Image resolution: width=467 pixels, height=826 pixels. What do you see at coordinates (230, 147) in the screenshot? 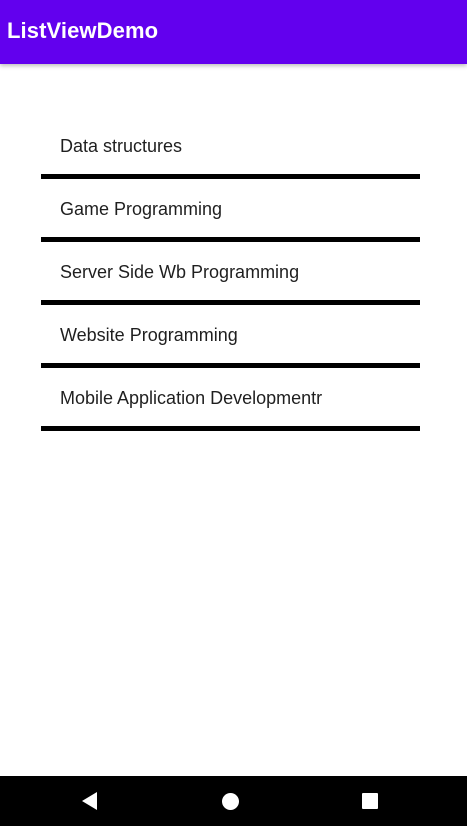
I see `list-item: Data structures` at bounding box center [230, 147].